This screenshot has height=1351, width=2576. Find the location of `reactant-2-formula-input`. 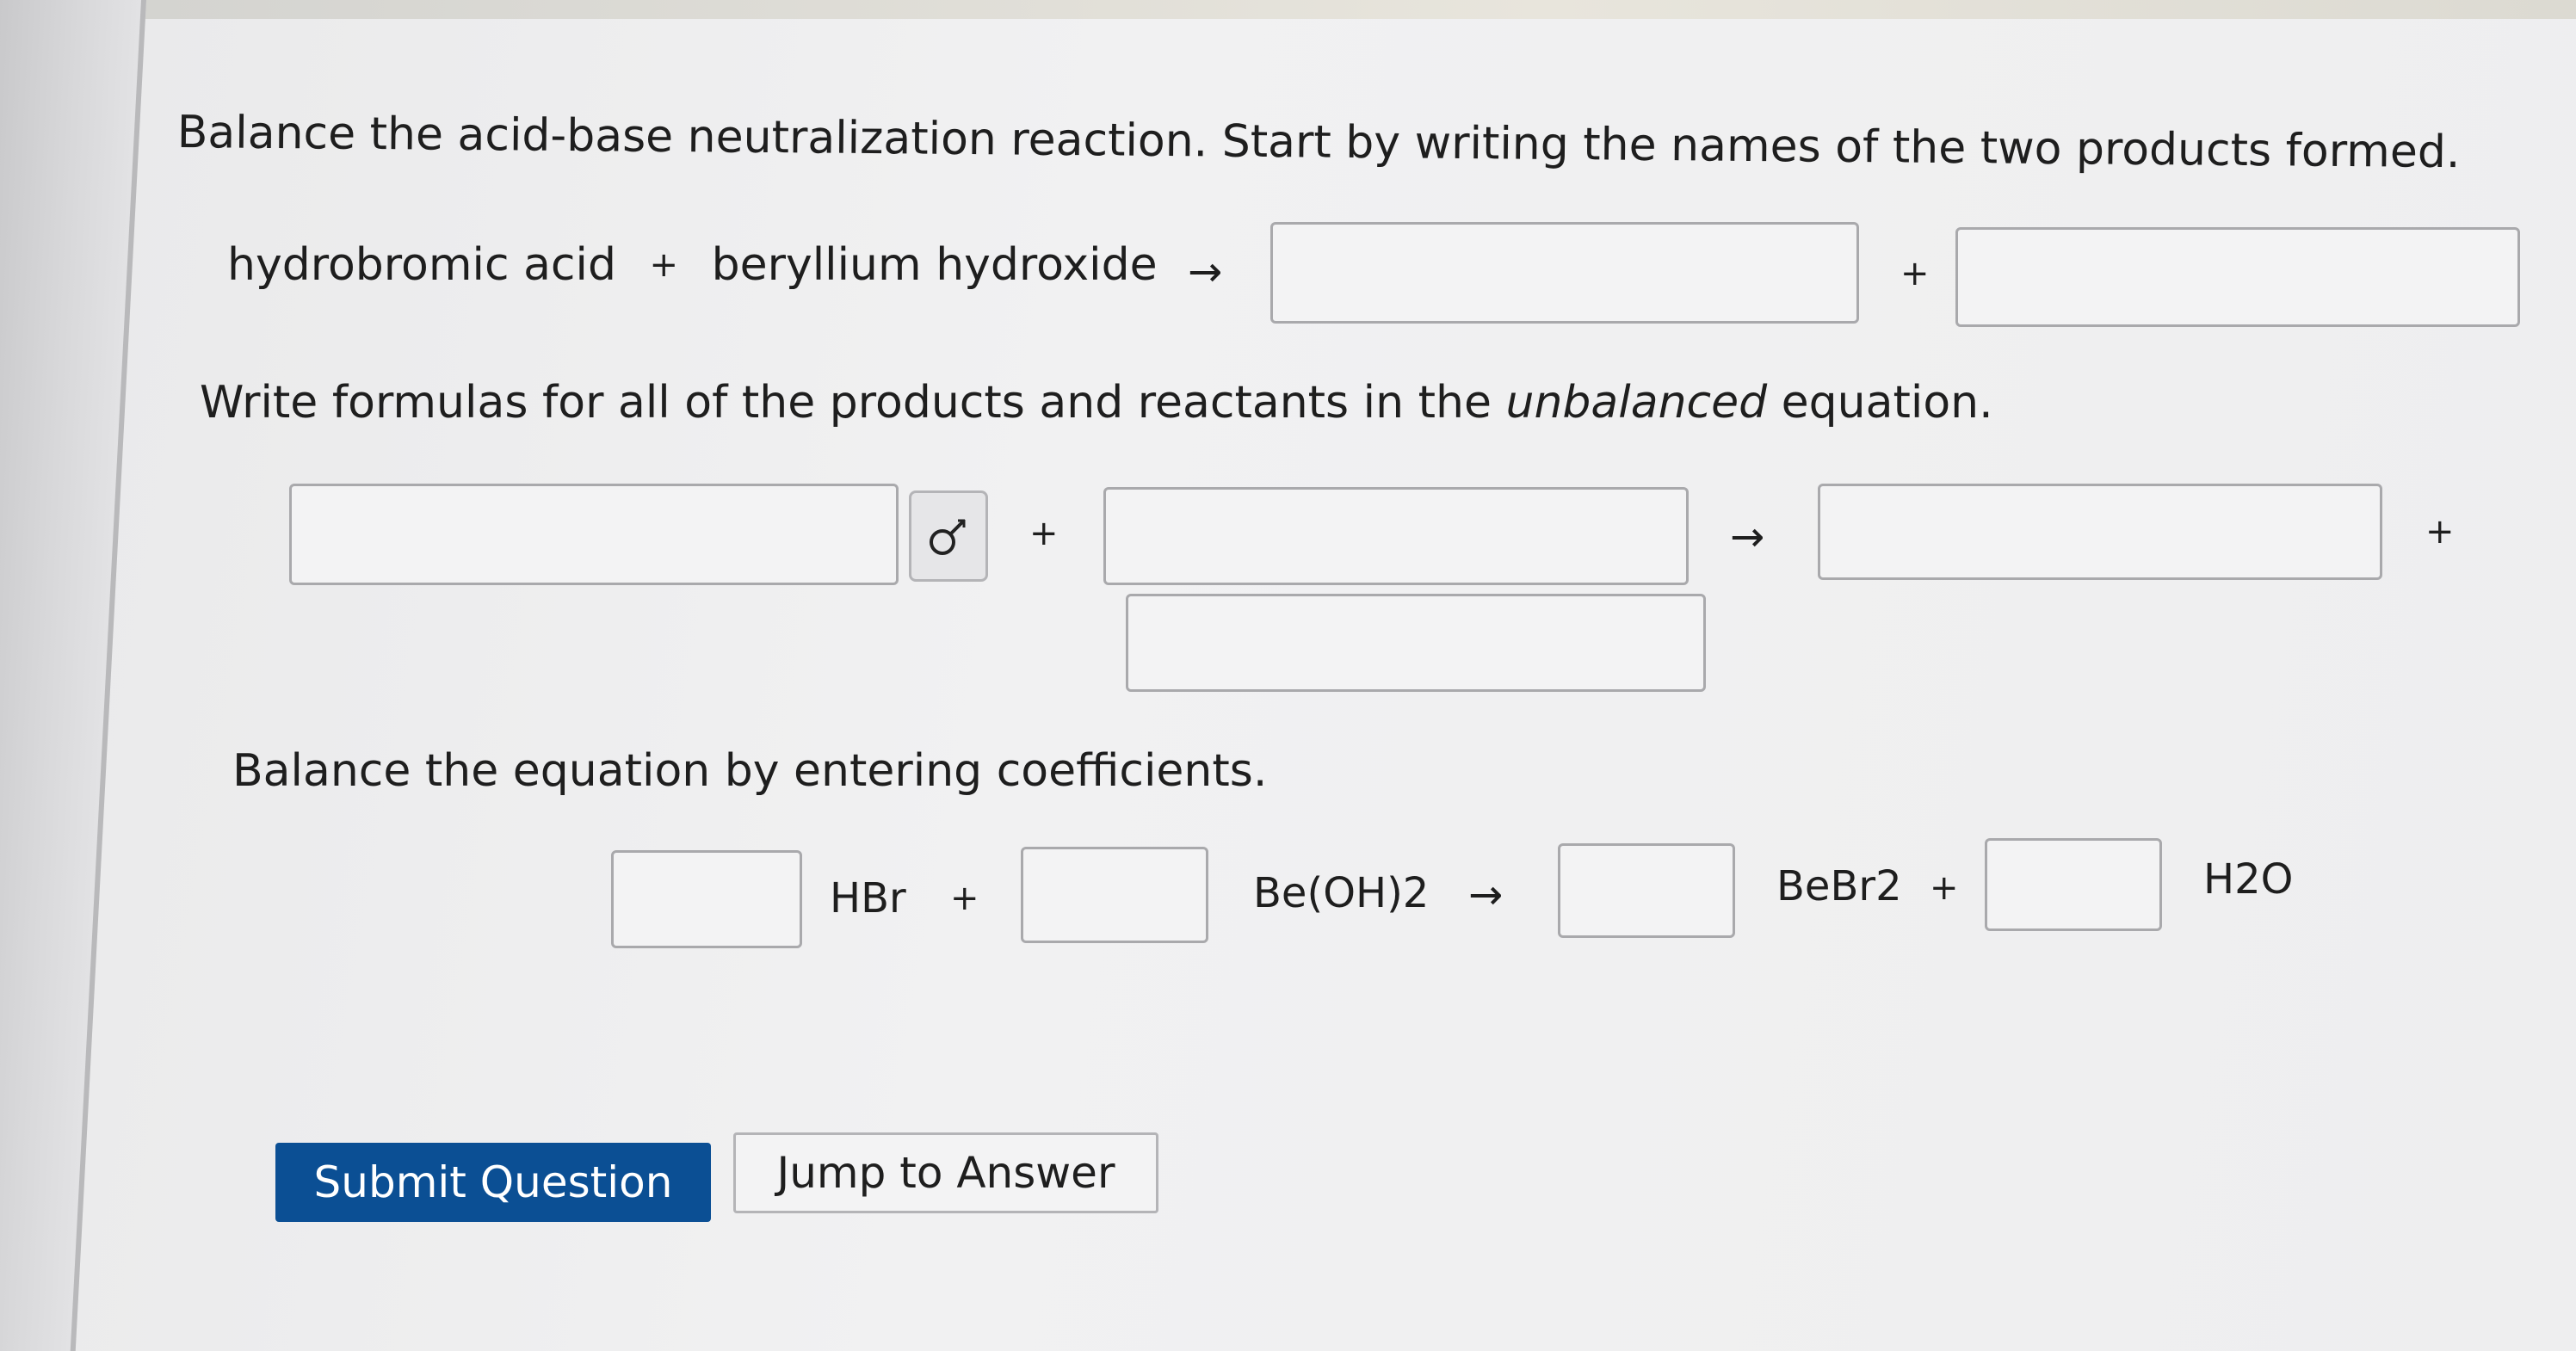

reactant-2-formula-input is located at coordinates (1396, 536).